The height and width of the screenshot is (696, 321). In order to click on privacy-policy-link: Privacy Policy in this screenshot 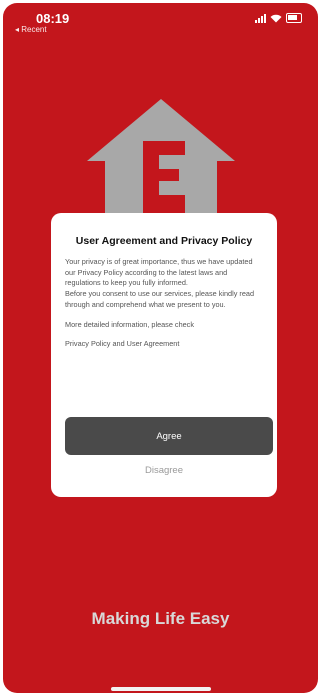, I will do `click(87, 343)`.